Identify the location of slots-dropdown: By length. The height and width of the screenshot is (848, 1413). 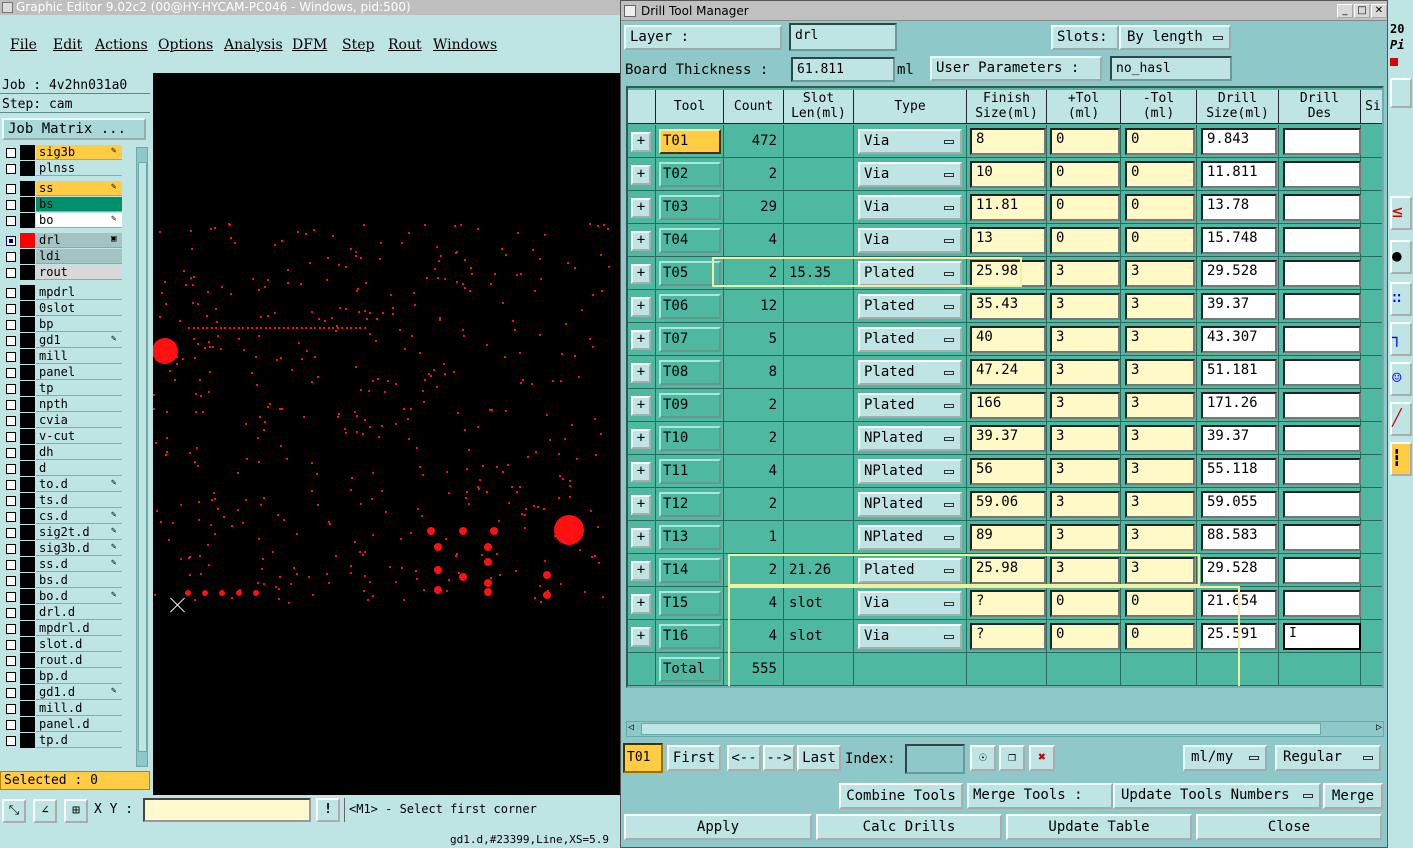
(1175, 37).